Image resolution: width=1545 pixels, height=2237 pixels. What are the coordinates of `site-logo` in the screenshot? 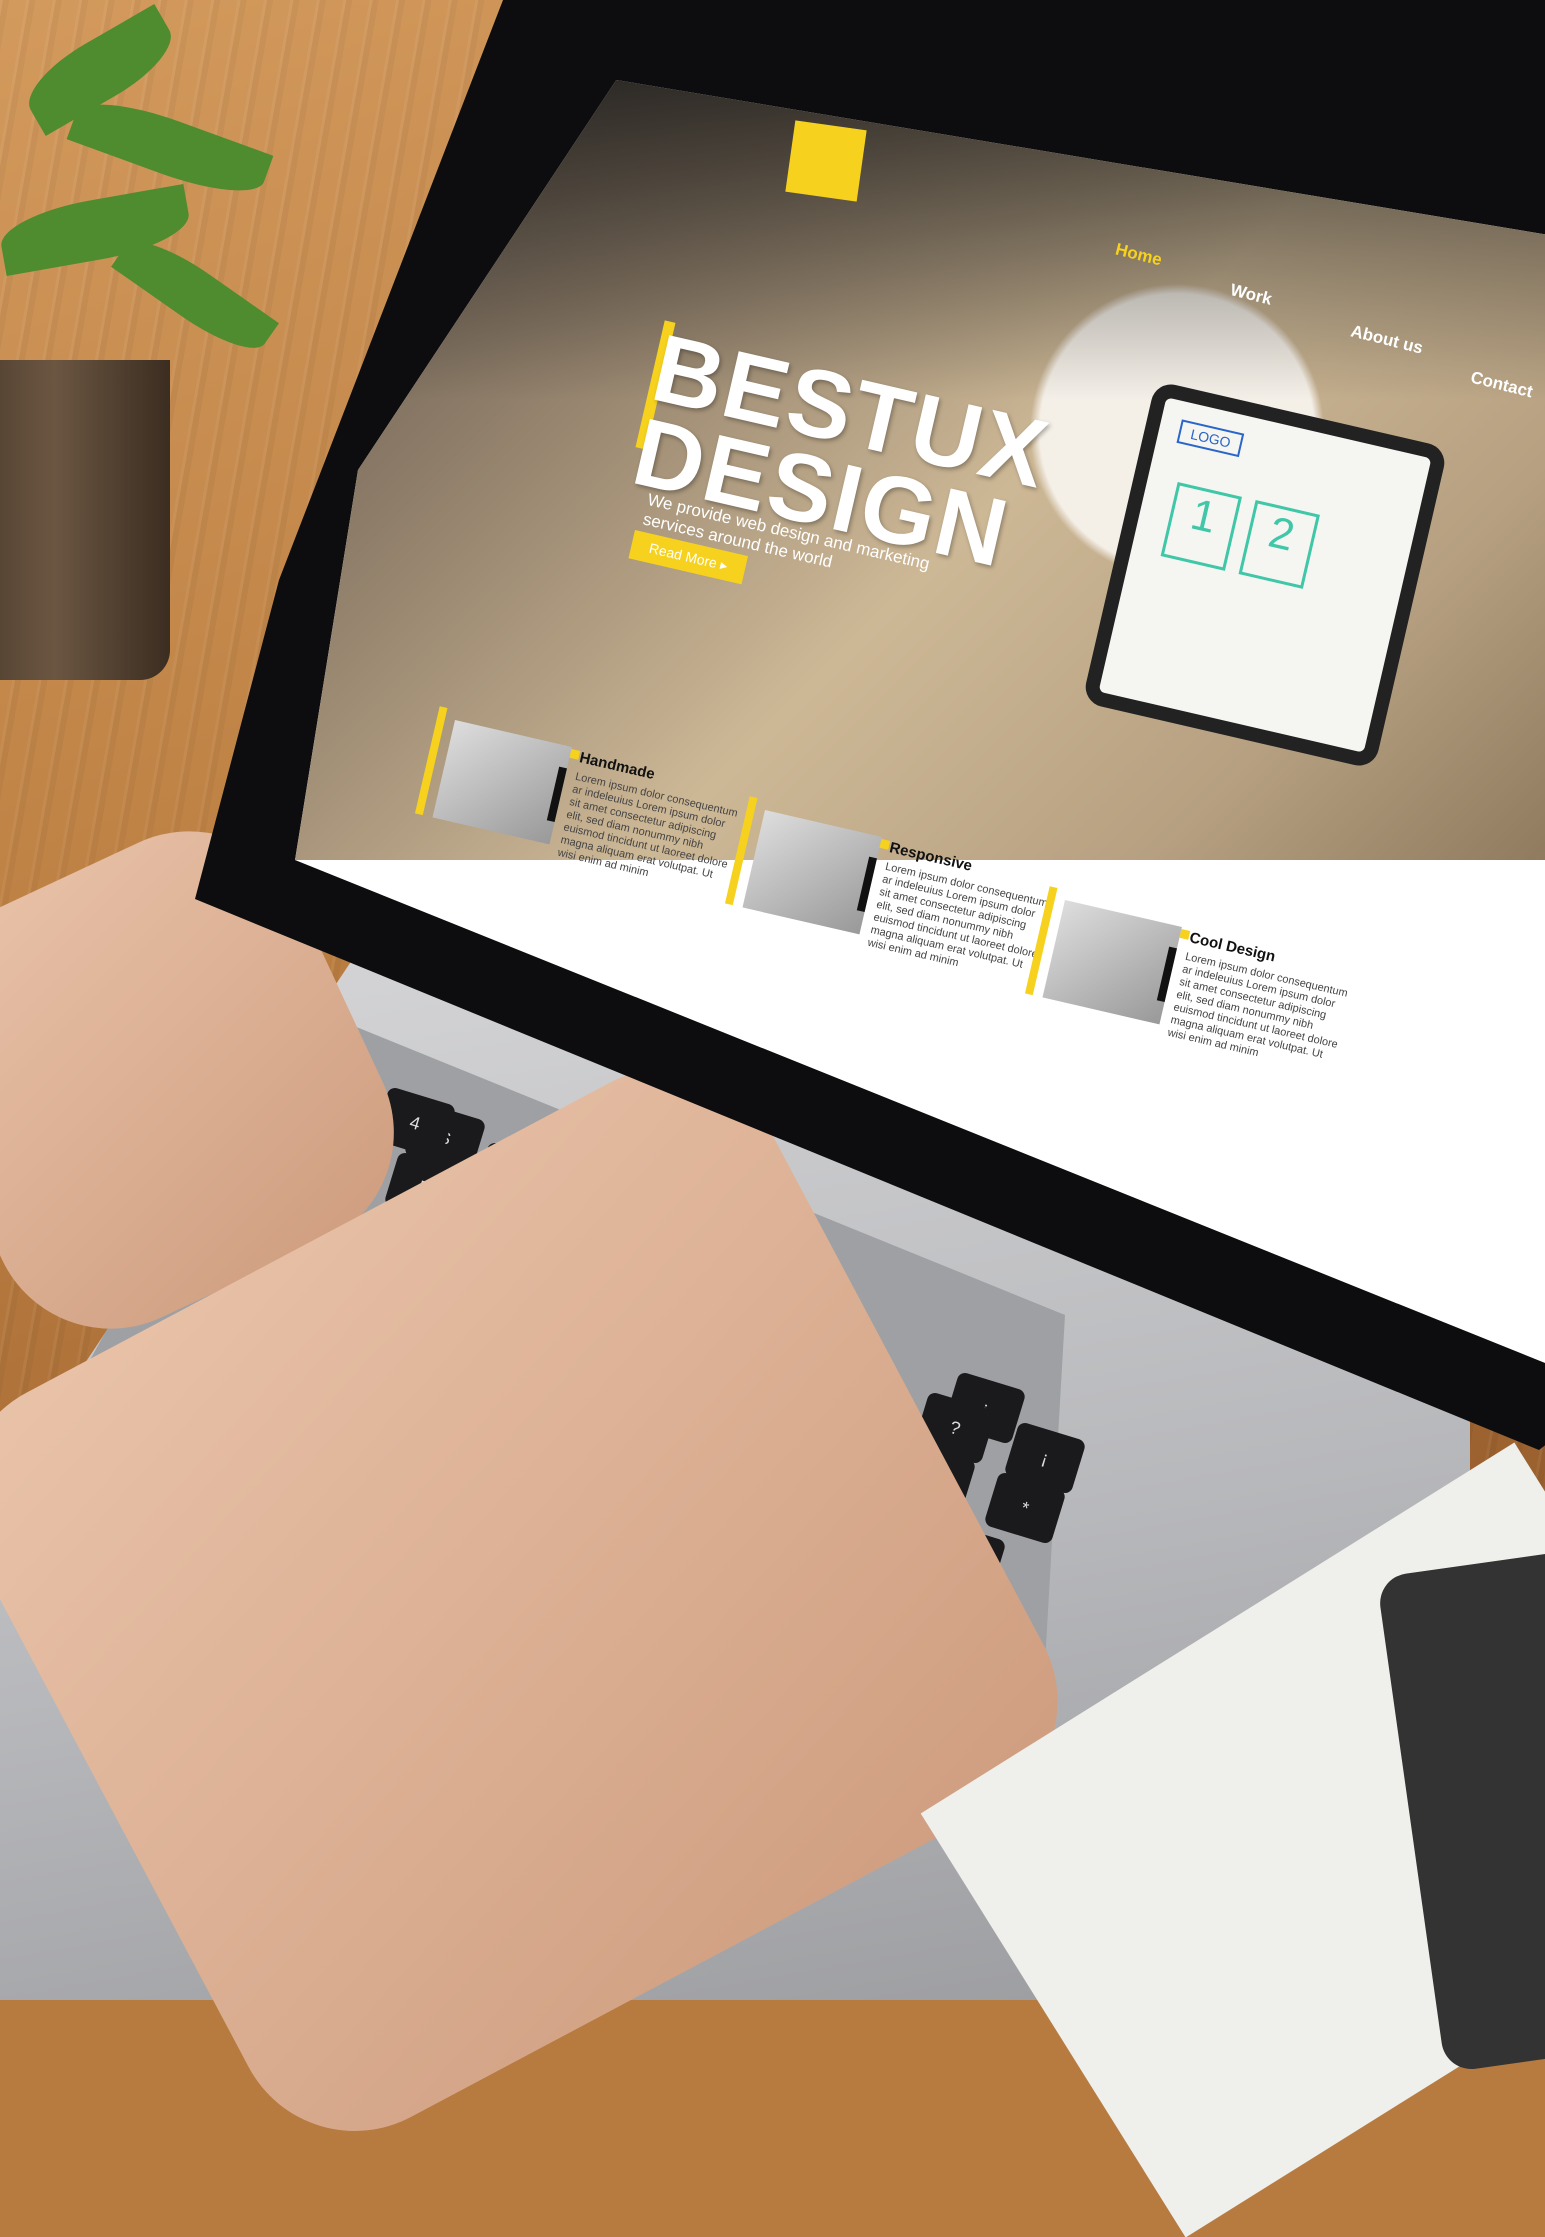 It's located at (826, 161).